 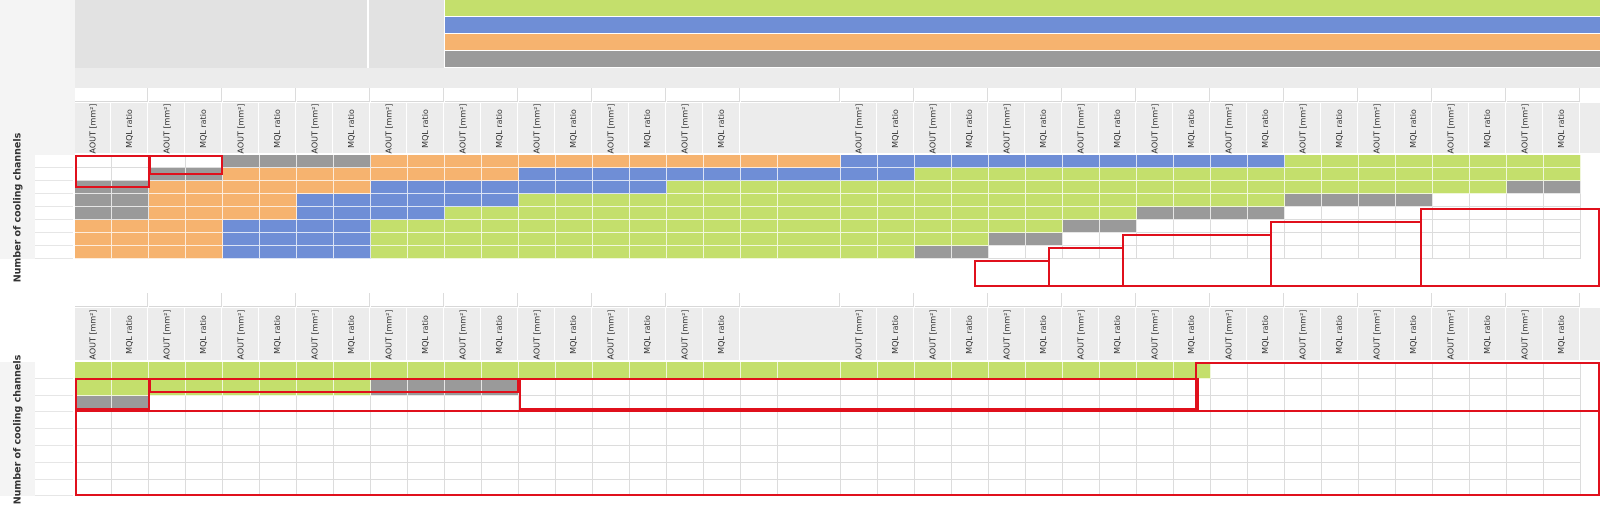 I want to click on cell-table1-r6-c0-m, so click(x=130, y=239).